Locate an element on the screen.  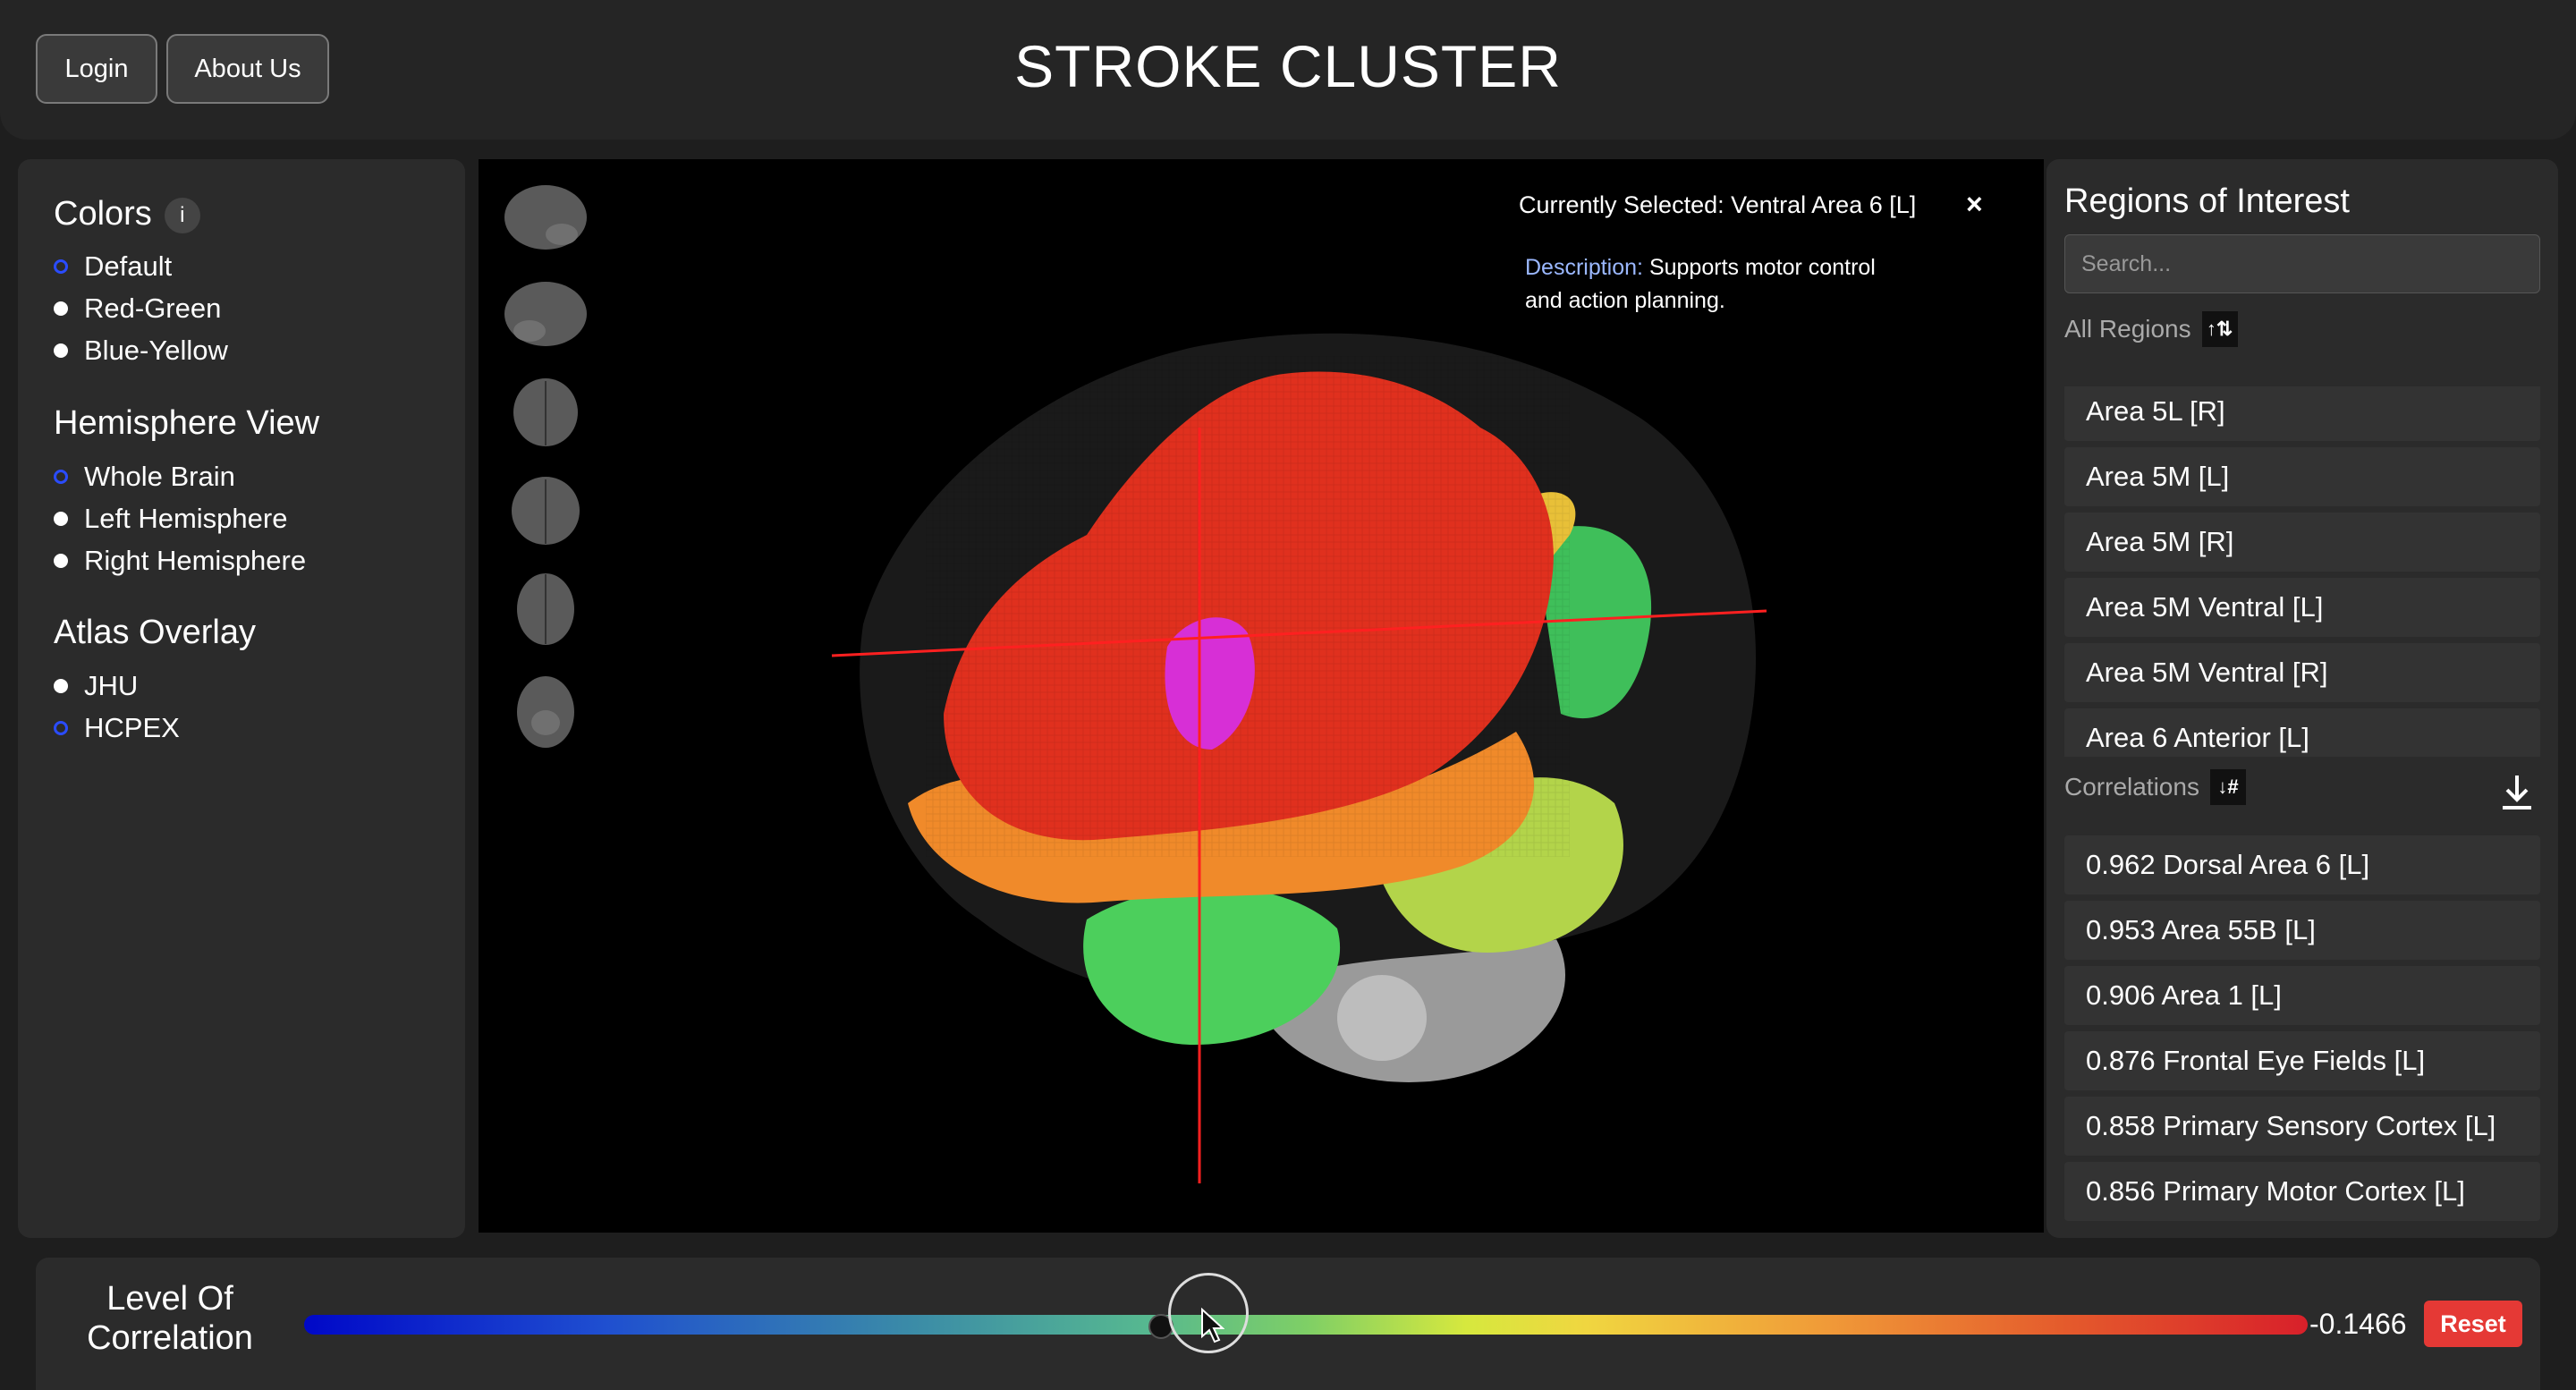
correlation-item: 0.856 Primary Motor Cortex [L] is located at coordinates (2302, 1191).